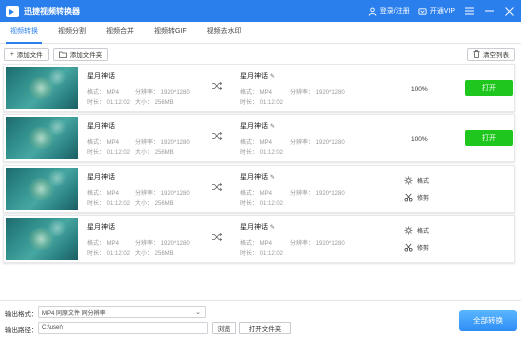  What do you see at coordinates (80, 54) in the screenshot?
I see `add-folder-button: 添加文件夹` at bounding box center [80, 54].